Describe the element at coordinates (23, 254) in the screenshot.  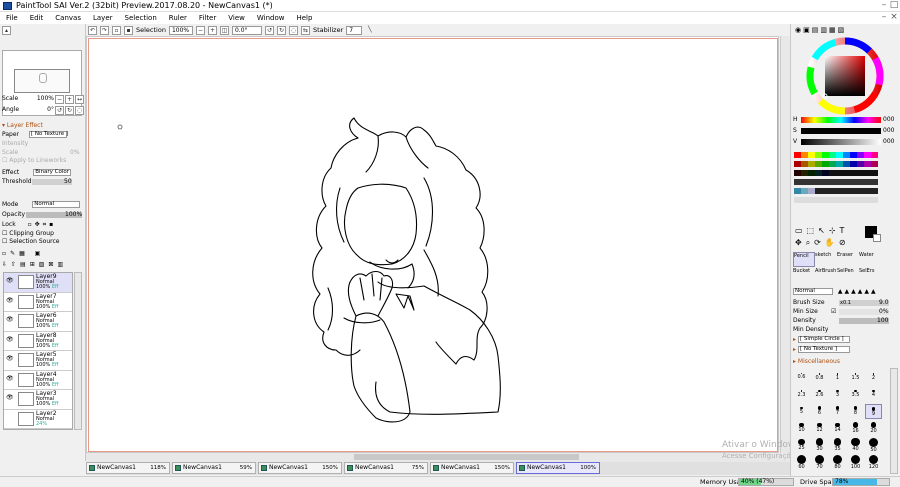
I see `layer-buttons-row1: ▫✎▦ ▣` at that location.